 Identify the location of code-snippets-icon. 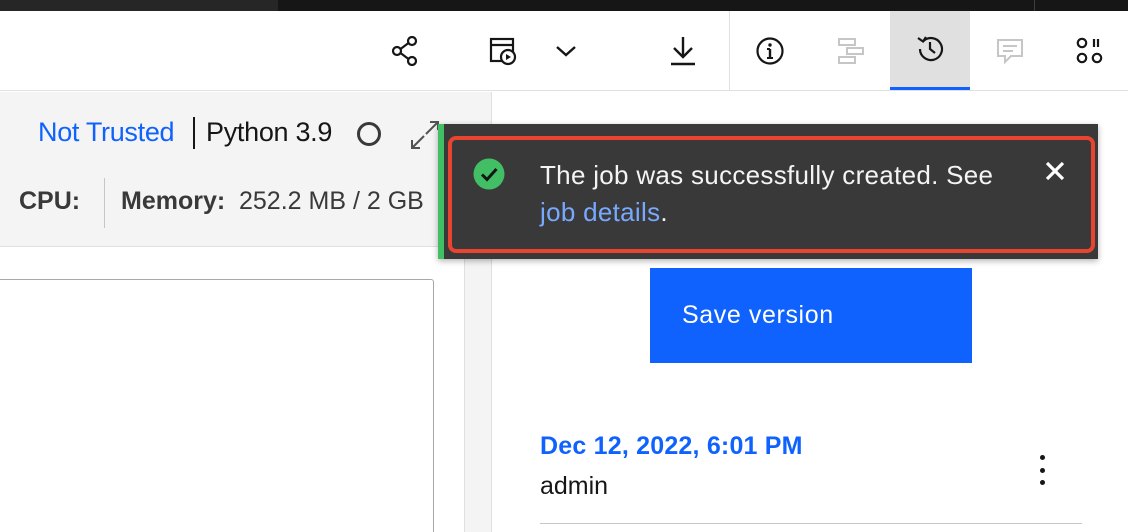
(1089, 50).